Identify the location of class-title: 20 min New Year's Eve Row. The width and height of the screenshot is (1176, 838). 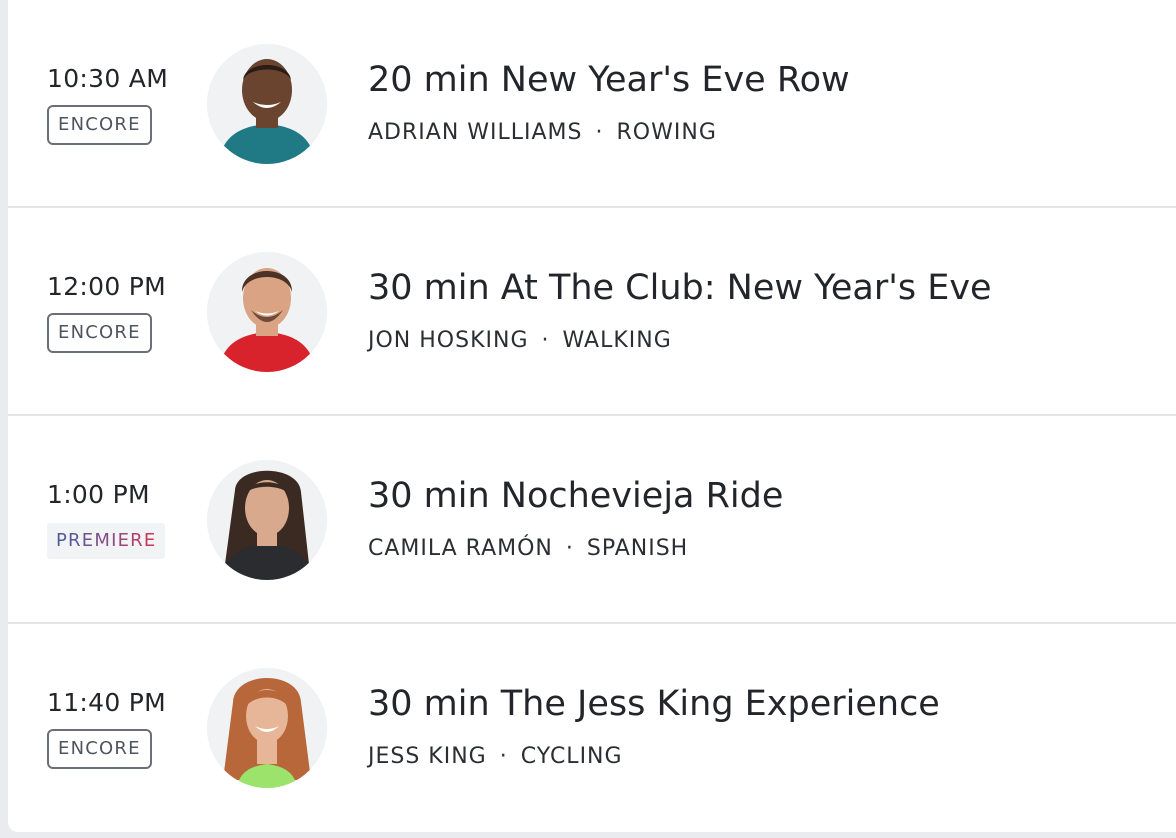
(609, 80).